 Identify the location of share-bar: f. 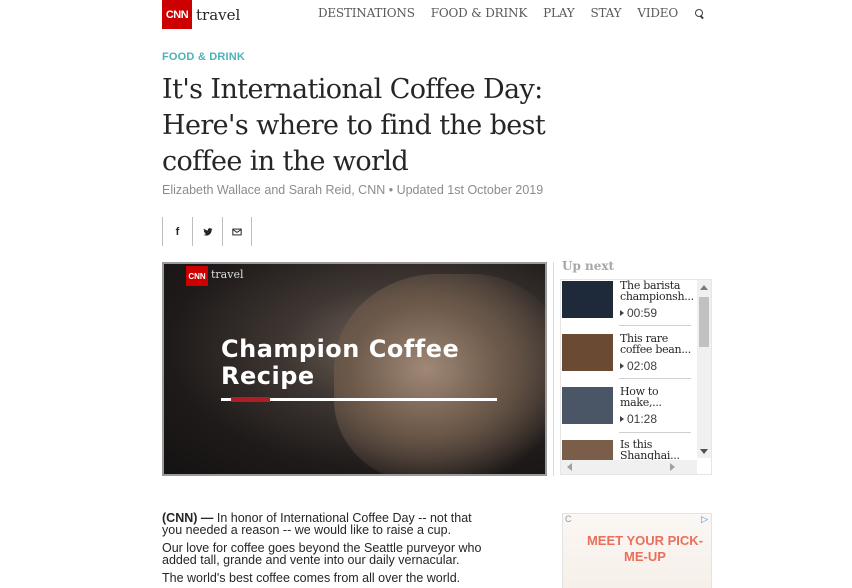
(207, 231).